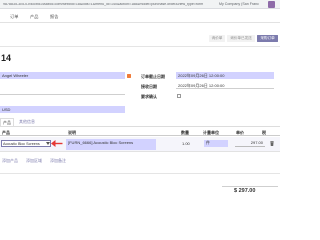 The image size is (320, 240). I want to click on control-panel-divider, so click(140, 46).